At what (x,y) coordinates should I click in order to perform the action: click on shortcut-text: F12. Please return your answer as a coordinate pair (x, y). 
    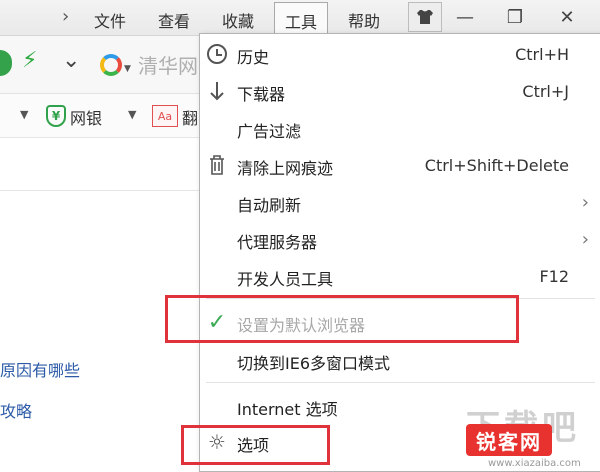
    Looking at the image, I should click on (554, 276).